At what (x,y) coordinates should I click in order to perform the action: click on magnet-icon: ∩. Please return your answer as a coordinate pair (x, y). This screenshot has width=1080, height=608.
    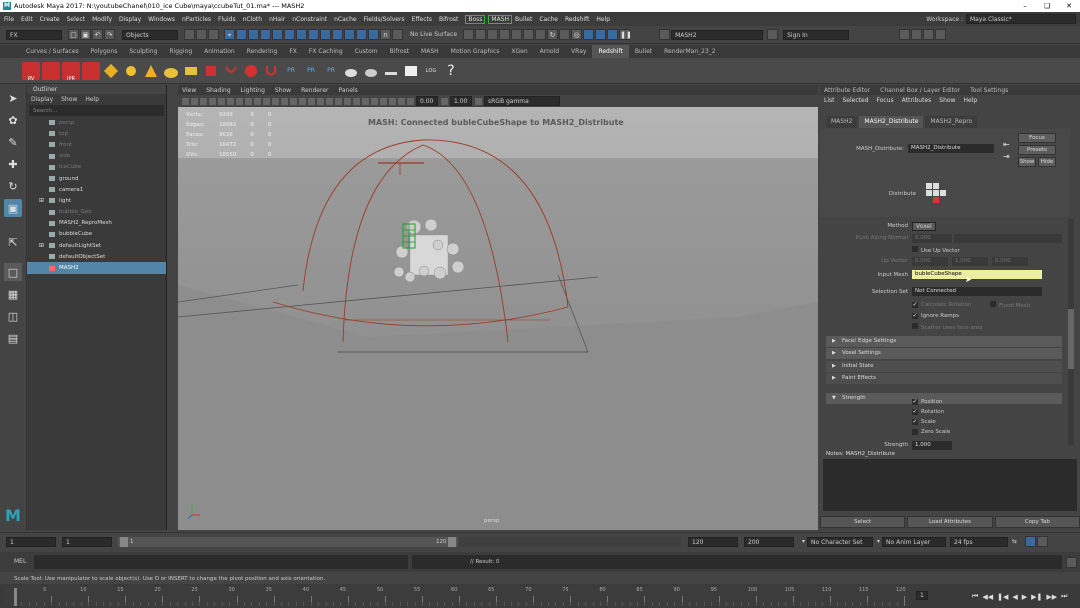
    Looking at the image, I should click on (385, 34).